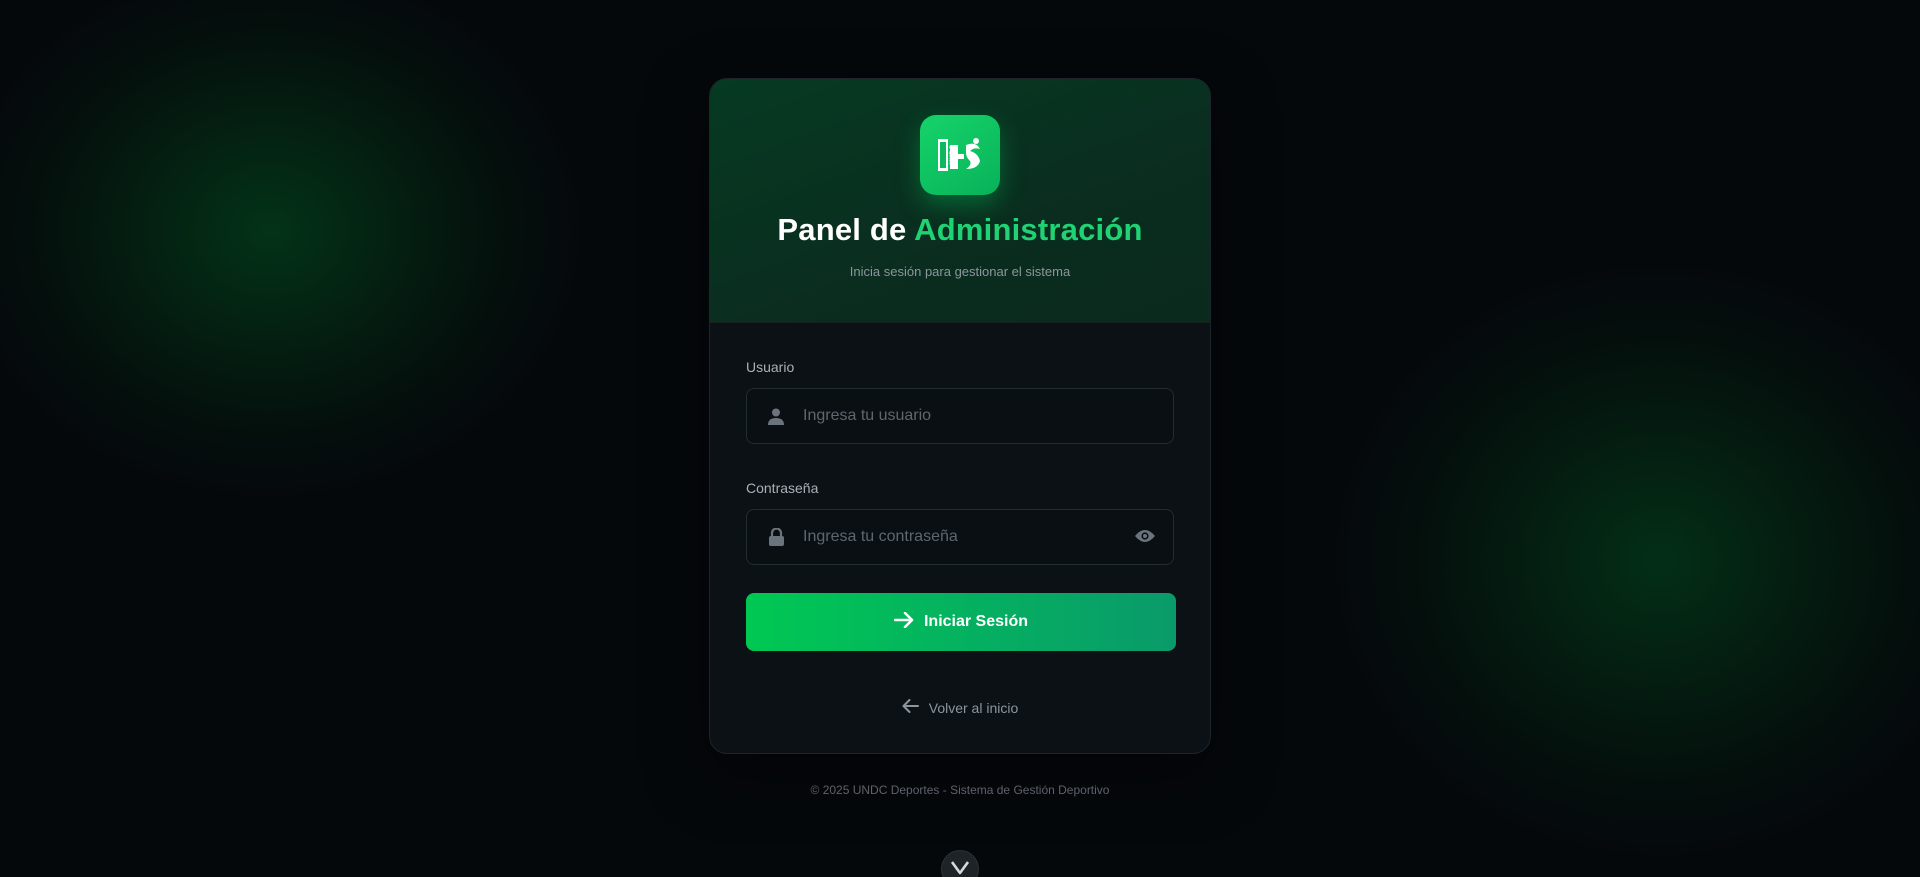  I want to click on username-label: Usuario, so click(770, 367).